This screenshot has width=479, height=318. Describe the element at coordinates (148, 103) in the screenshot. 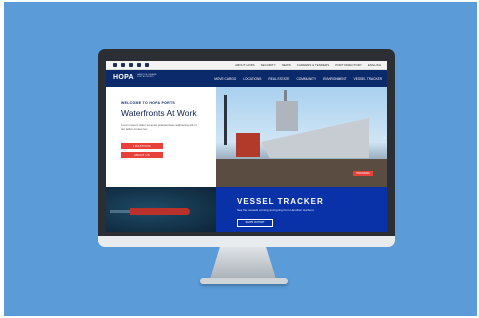

I see `hero-eyebrow: WELCOME TO HOPA PORTS` at that location.